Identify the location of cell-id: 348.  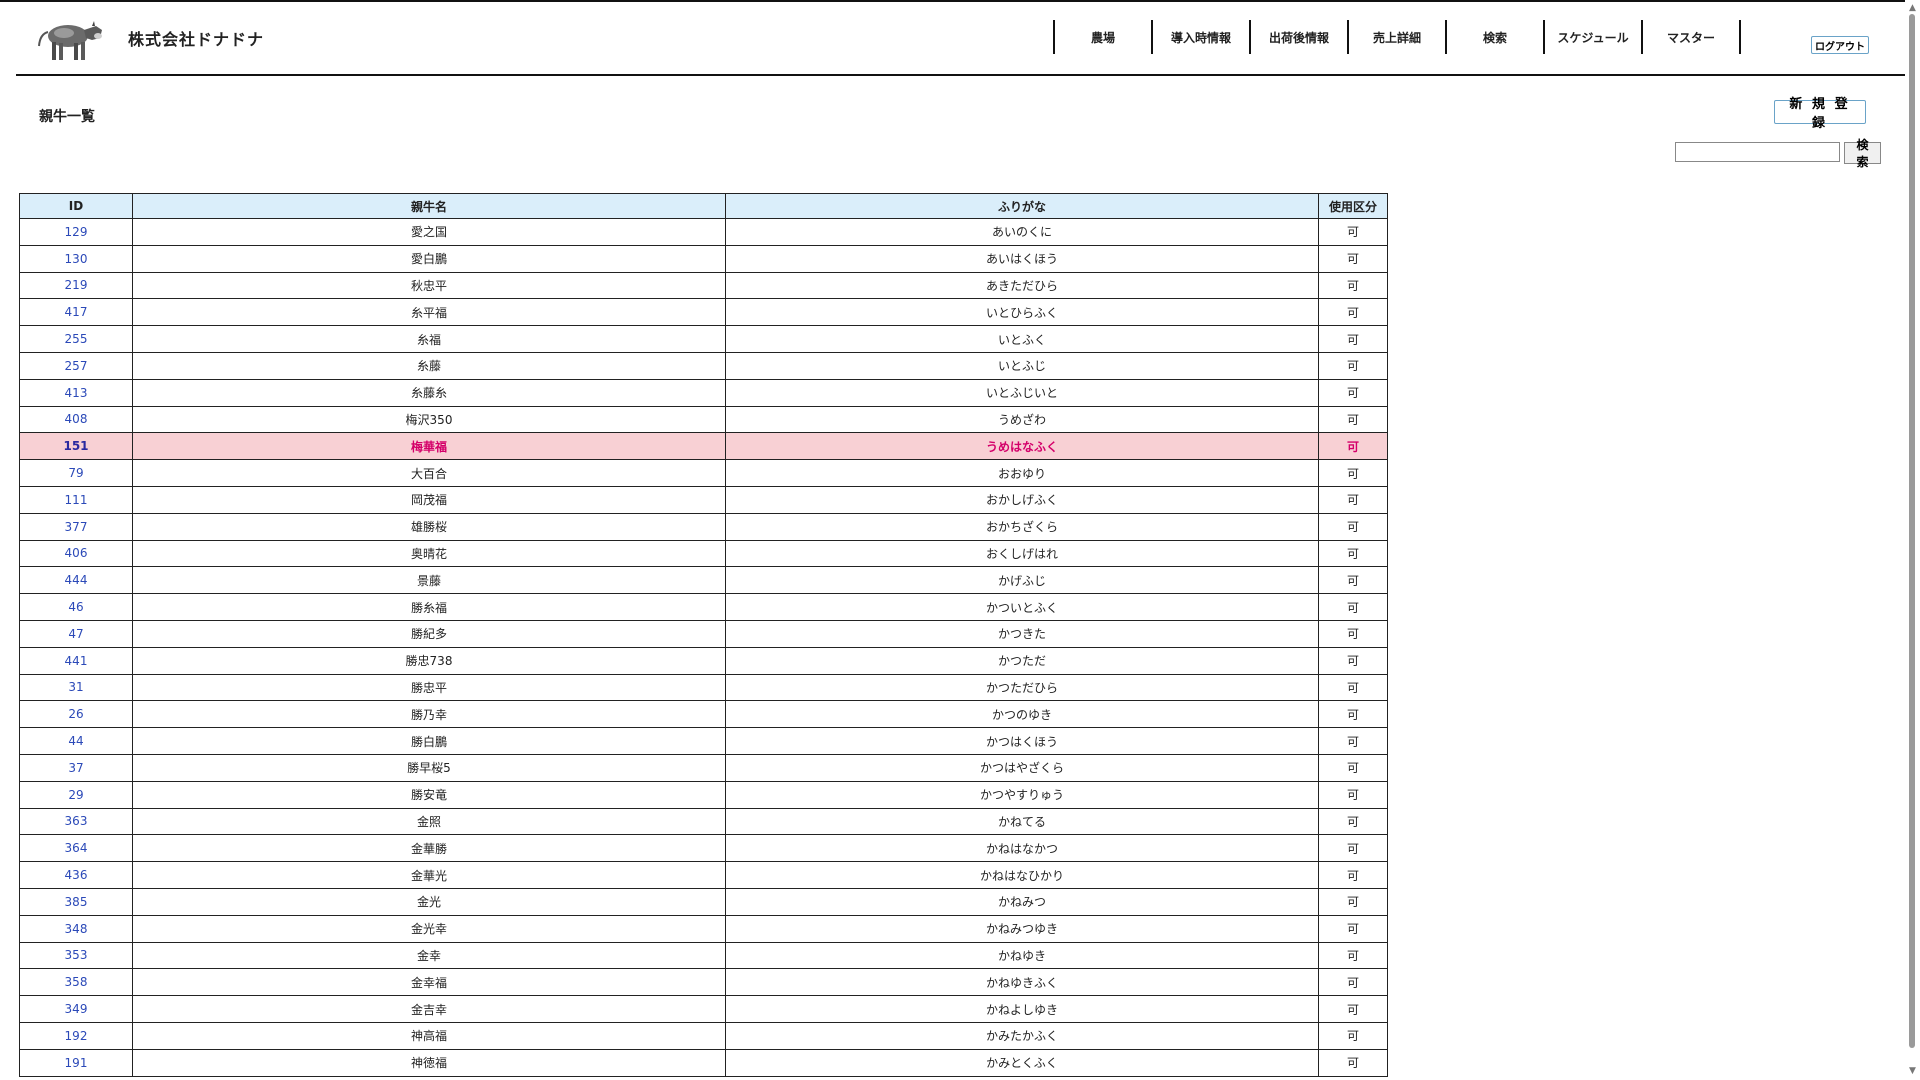
(76, 928).